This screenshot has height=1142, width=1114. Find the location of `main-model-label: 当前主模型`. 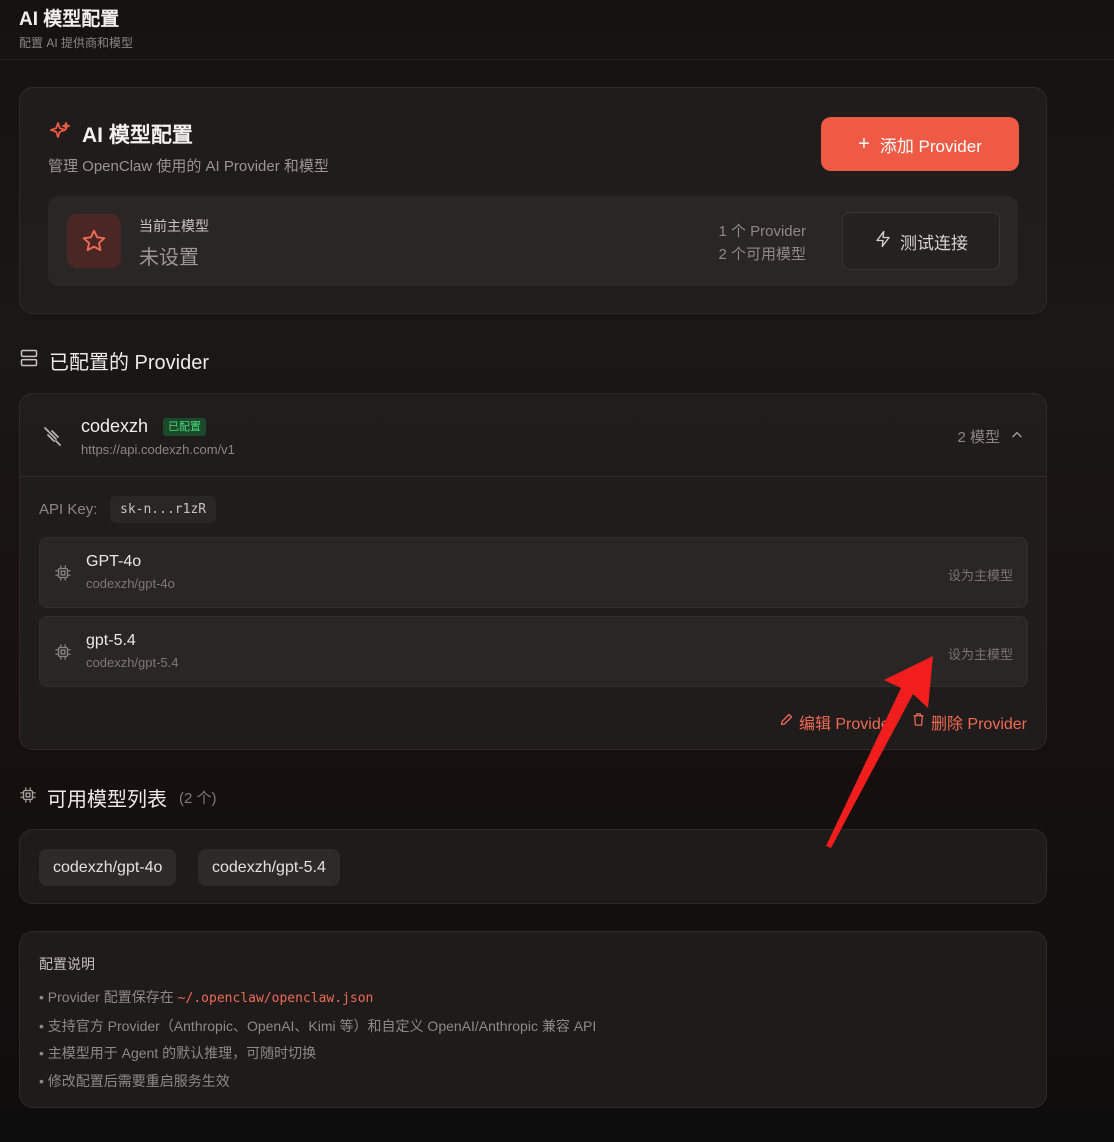

main-model-label: 当前主模型 is located at coordinates (174, 226).